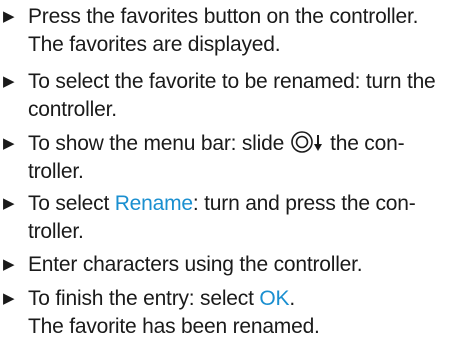 The image size is (460, 349). I want to click on menu-item-ok: OK, so click(274, 298).